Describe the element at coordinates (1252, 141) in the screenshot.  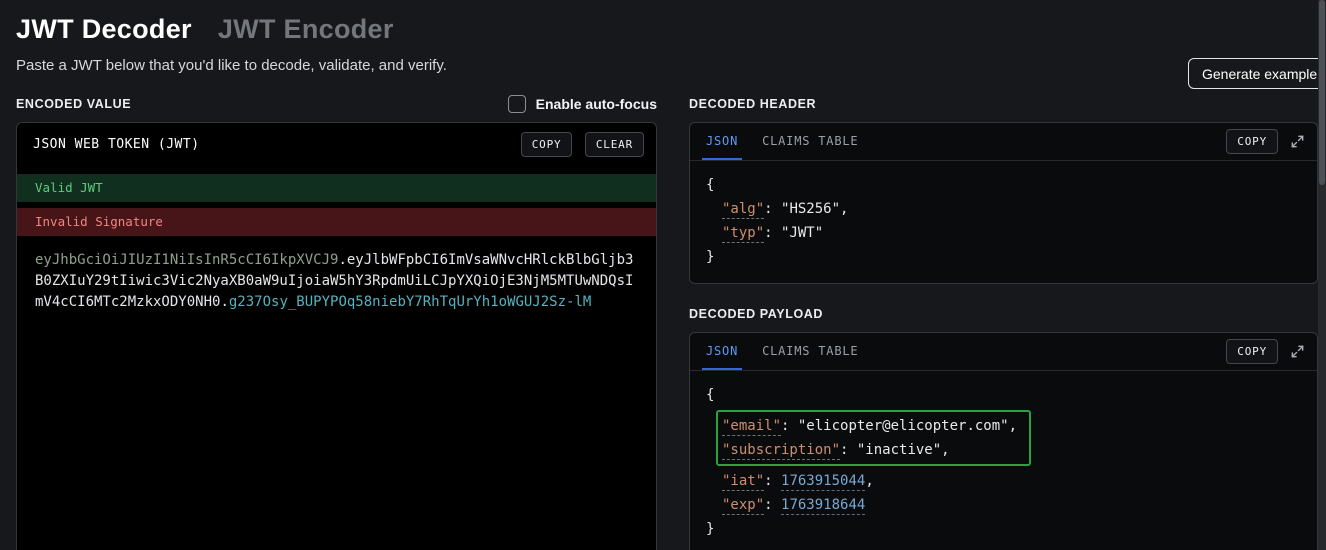
I see `copy-header-button: COPY` at that location.